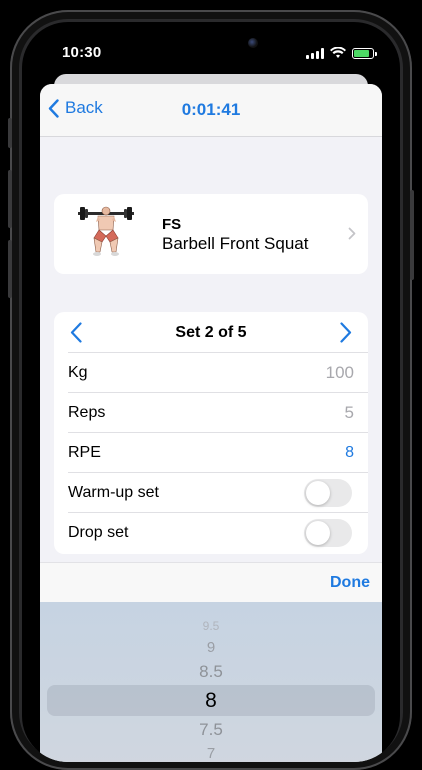  Describe the element at coordinates (328, 493) in the screenshot. I see `warmup-toggle` at that location.